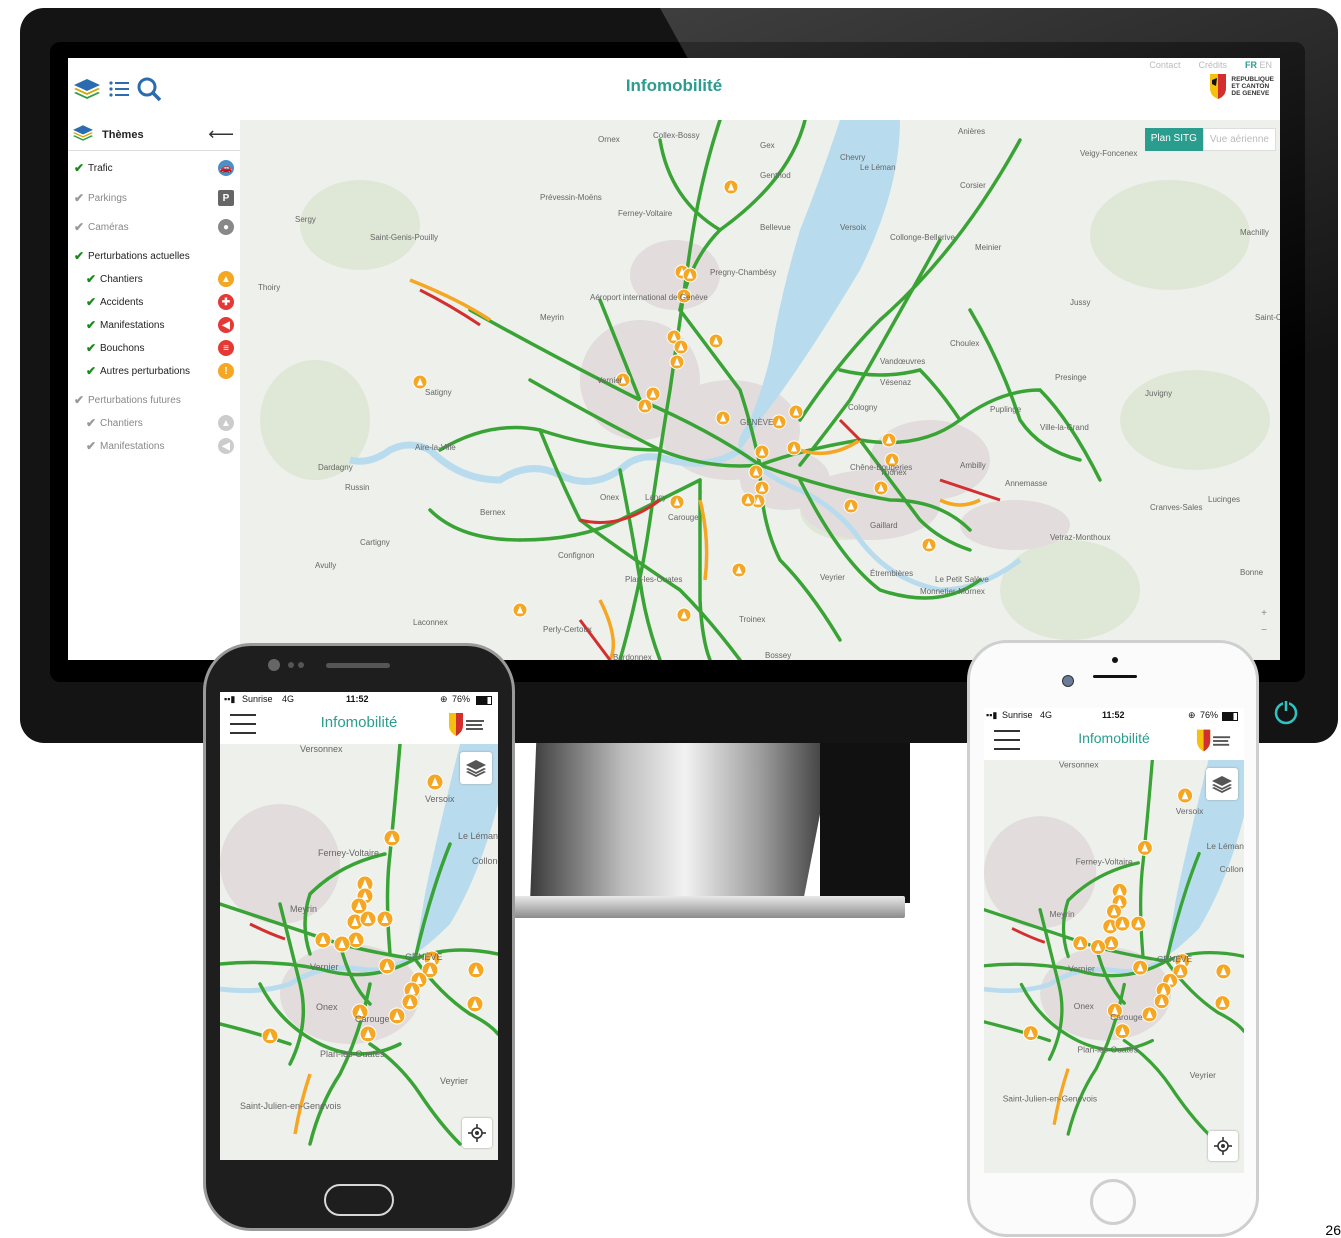 This screenshot has height=1238, width=1341. Describe the element at coordinates (154, 227) in the screenshot. I see `theme-item-2: ✔ Caméras ●` at that location.